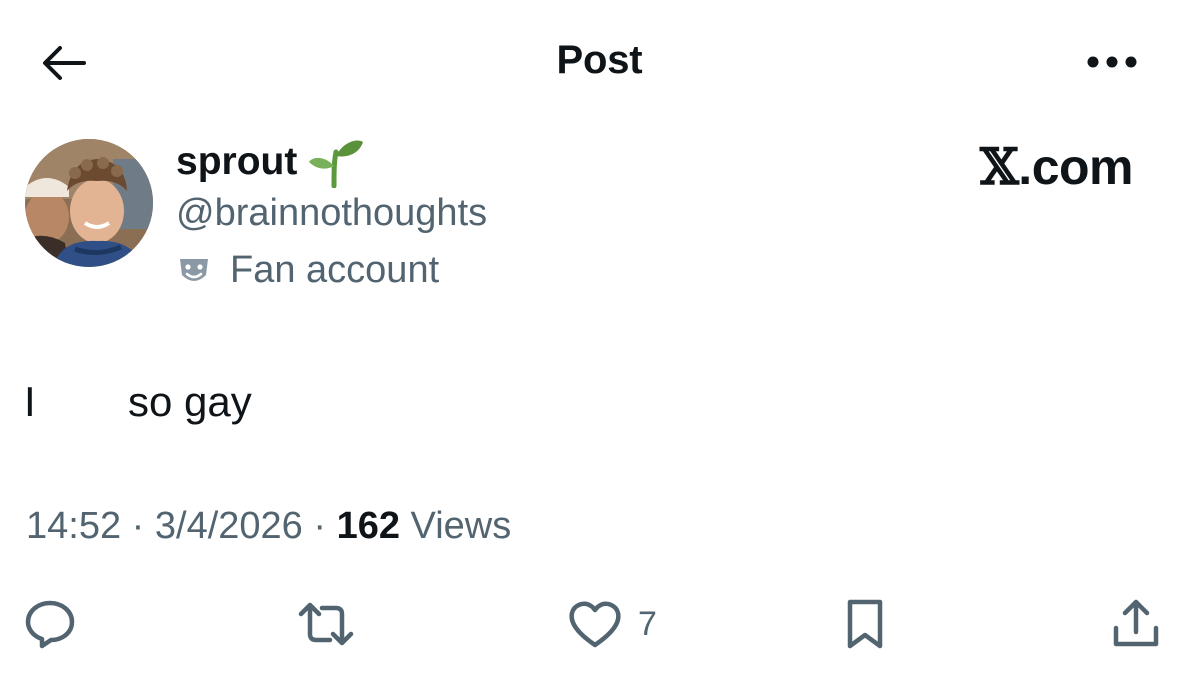  Describe the element at coordinates (599, 60) in the screenshot. I see `page-title: Post` at that location.